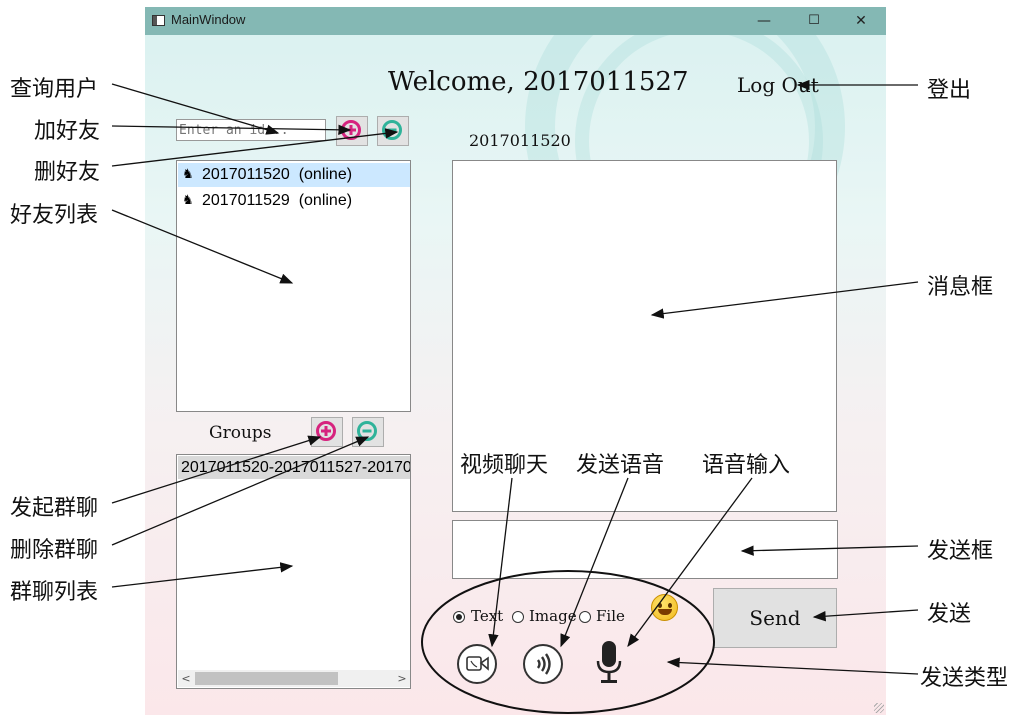 This screenshot has height=723, width=1027. What do you see at coordinates (231, 130) in the screenshot?
I see `arrow-add-friend` at bounding box center [231, 130].